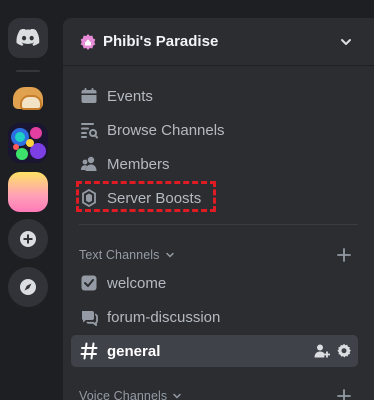  Describe the element at coordinates (123, 394) in the screenshot. I see `category-voice-channels-label: Voice Channels` at that location.